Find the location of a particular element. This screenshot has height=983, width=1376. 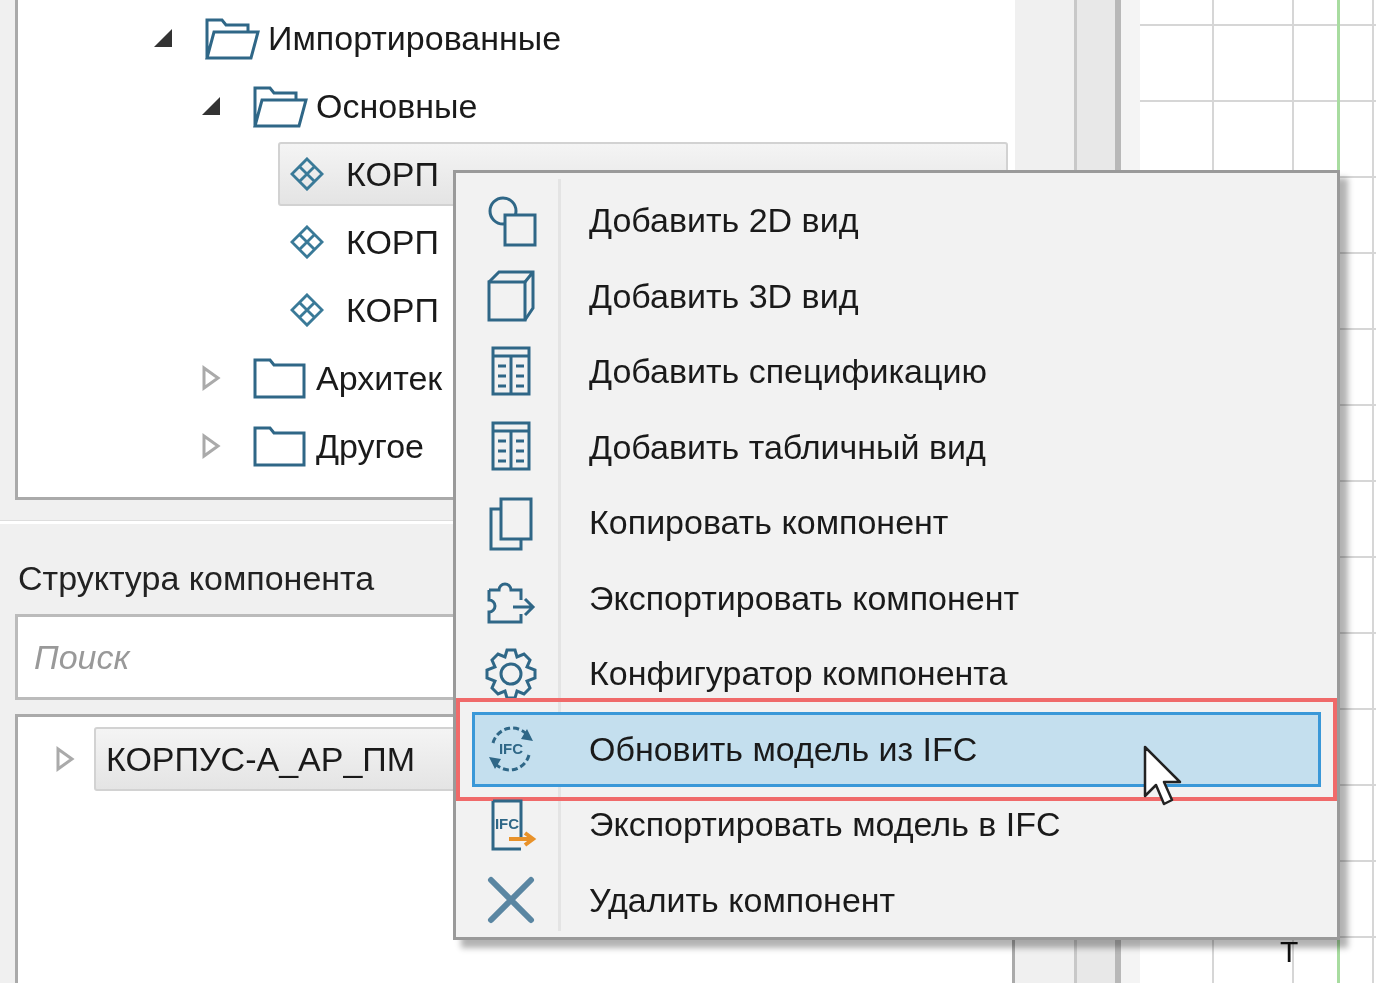

canvas-label: Т is located at coordinates (1289, 952).